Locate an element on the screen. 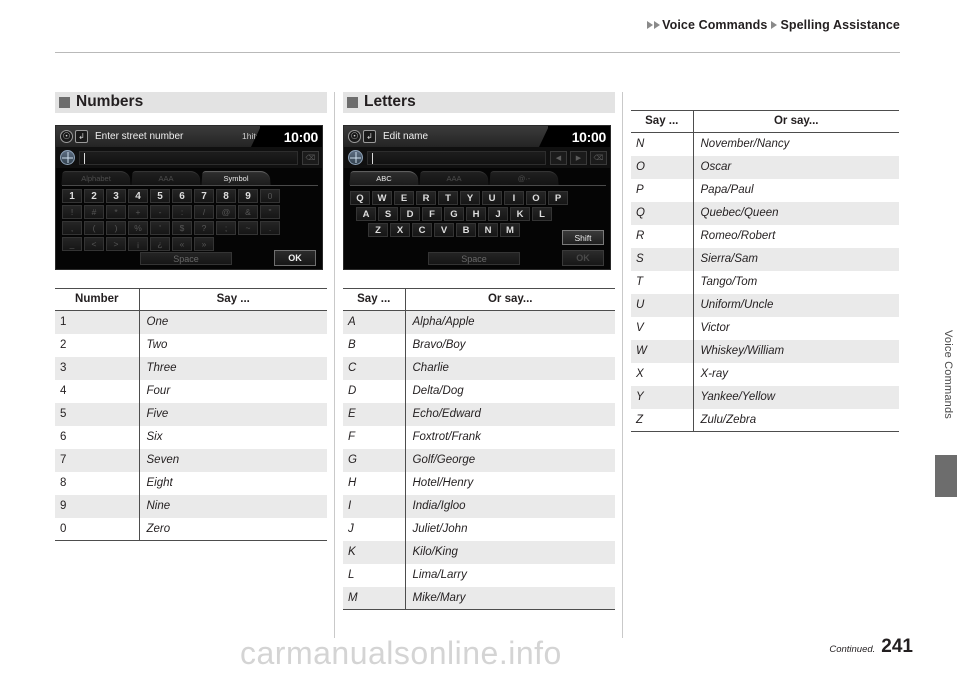  key-W: W is located at coordinates (382, 198).